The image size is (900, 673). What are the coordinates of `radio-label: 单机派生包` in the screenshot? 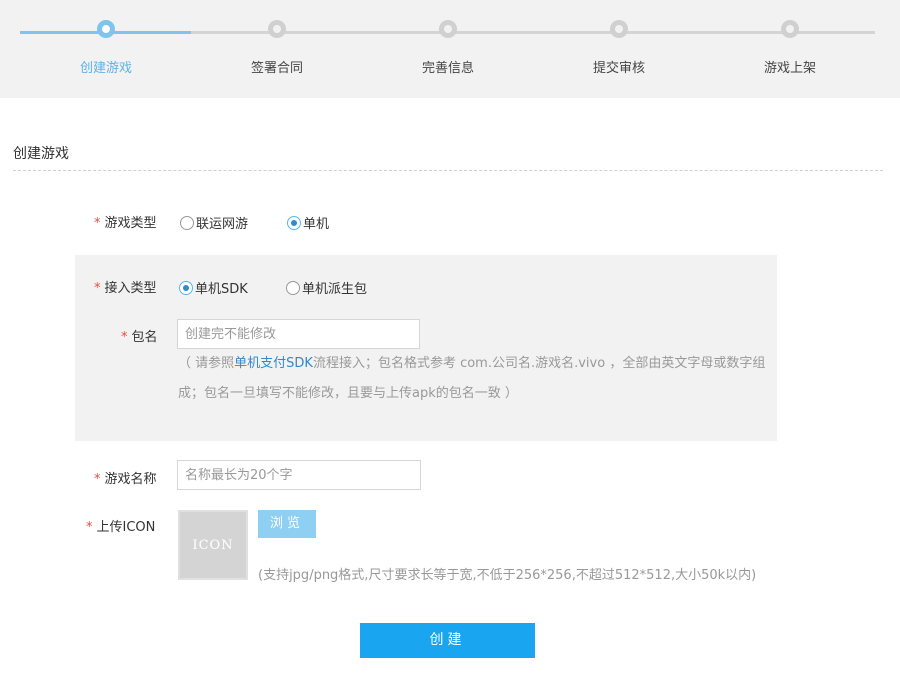 It's located at (335, 289).